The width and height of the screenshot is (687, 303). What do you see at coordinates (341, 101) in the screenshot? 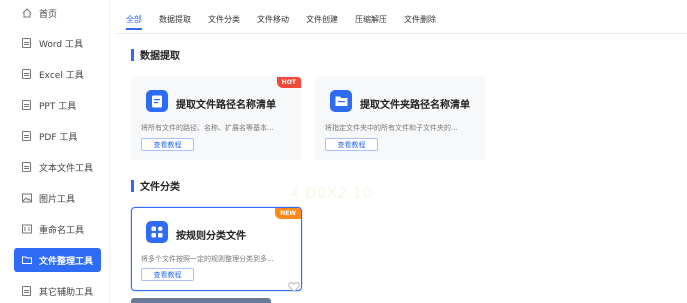
I see `folder-list-icon` at bounding box center [341, 101].